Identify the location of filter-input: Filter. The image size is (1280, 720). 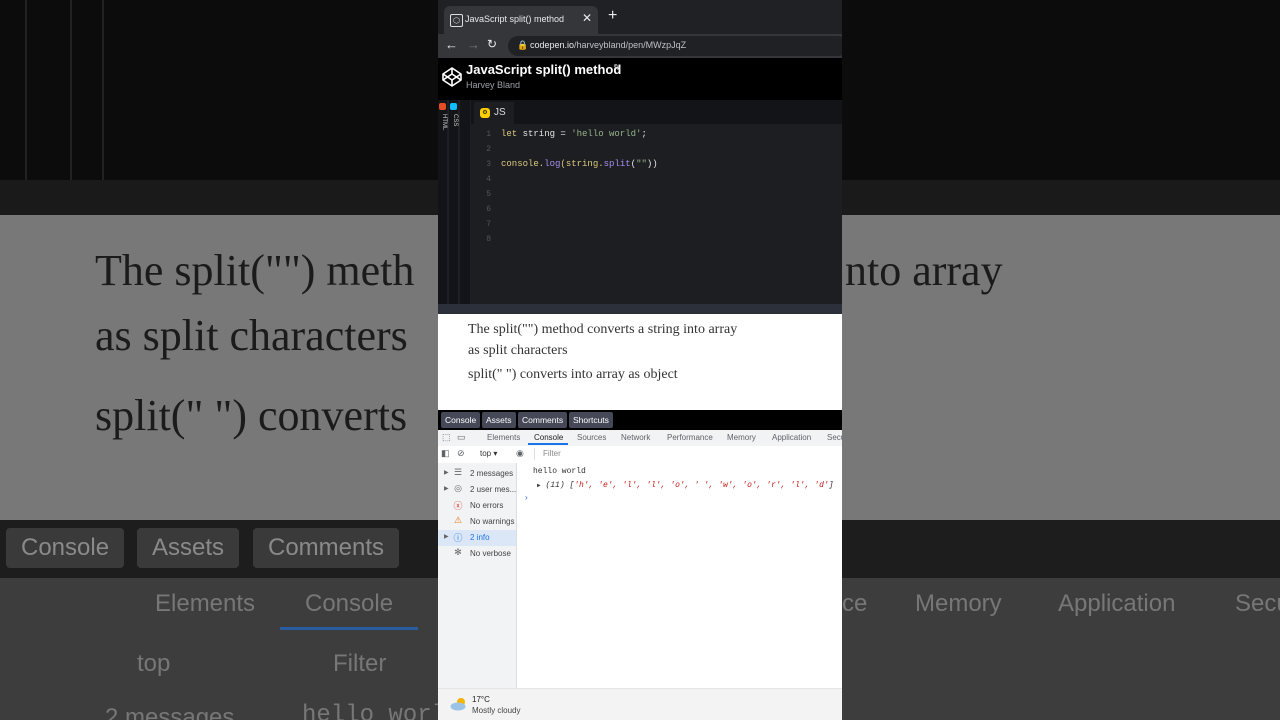
(688, 454).